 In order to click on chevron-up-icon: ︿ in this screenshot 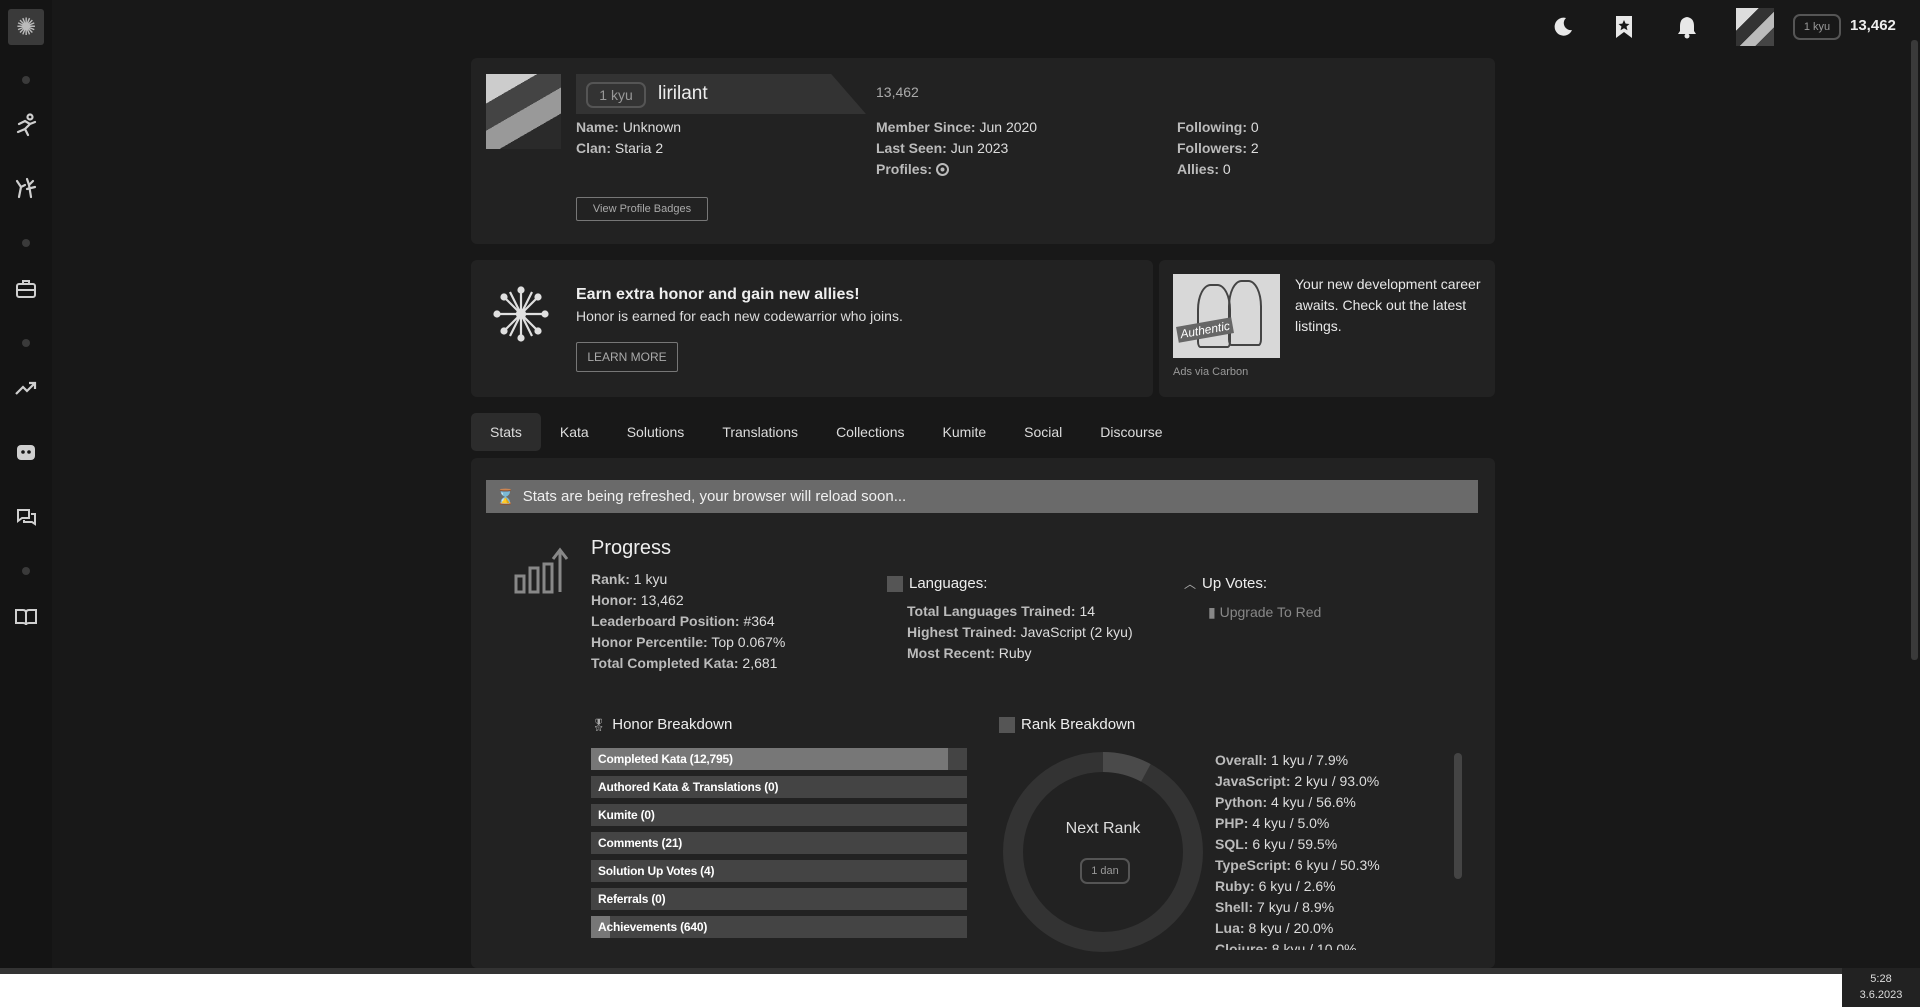, I will do `click(1190, 584)`.